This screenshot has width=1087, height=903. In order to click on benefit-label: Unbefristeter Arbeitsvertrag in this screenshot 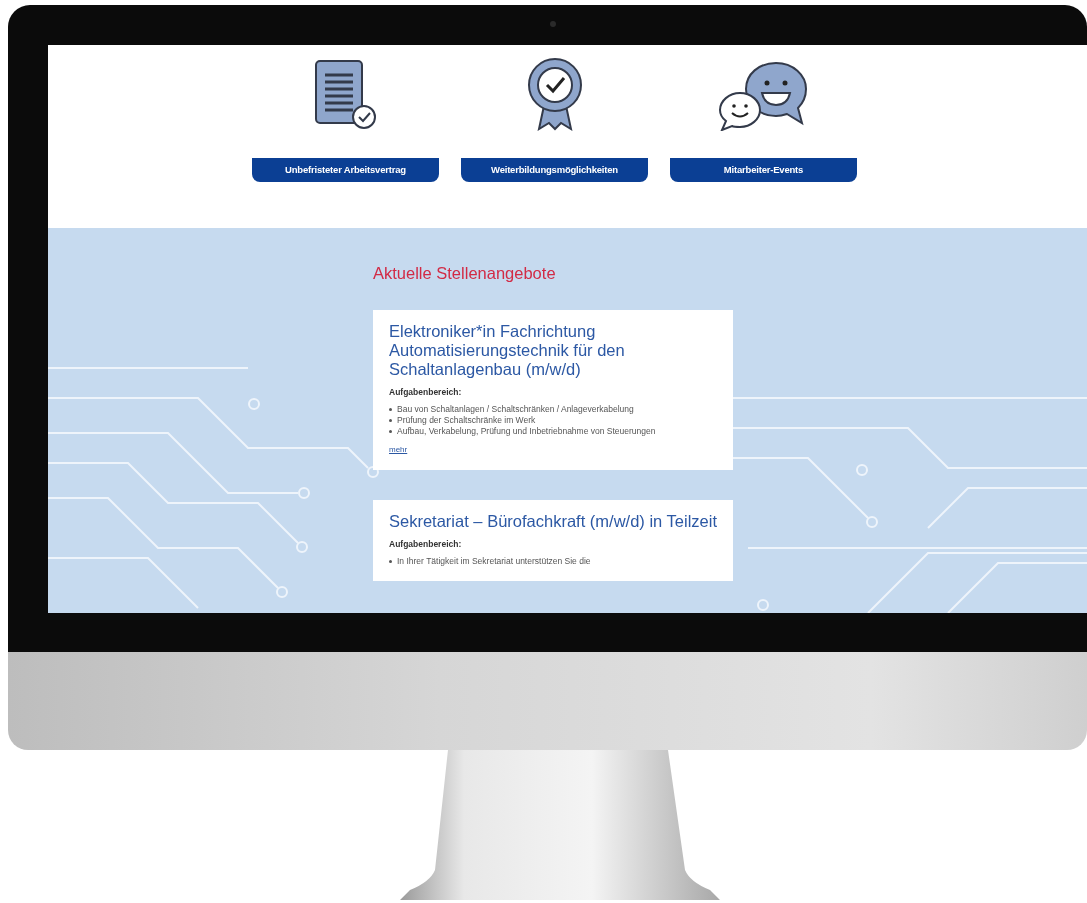, I will do `click(345, 170)`.